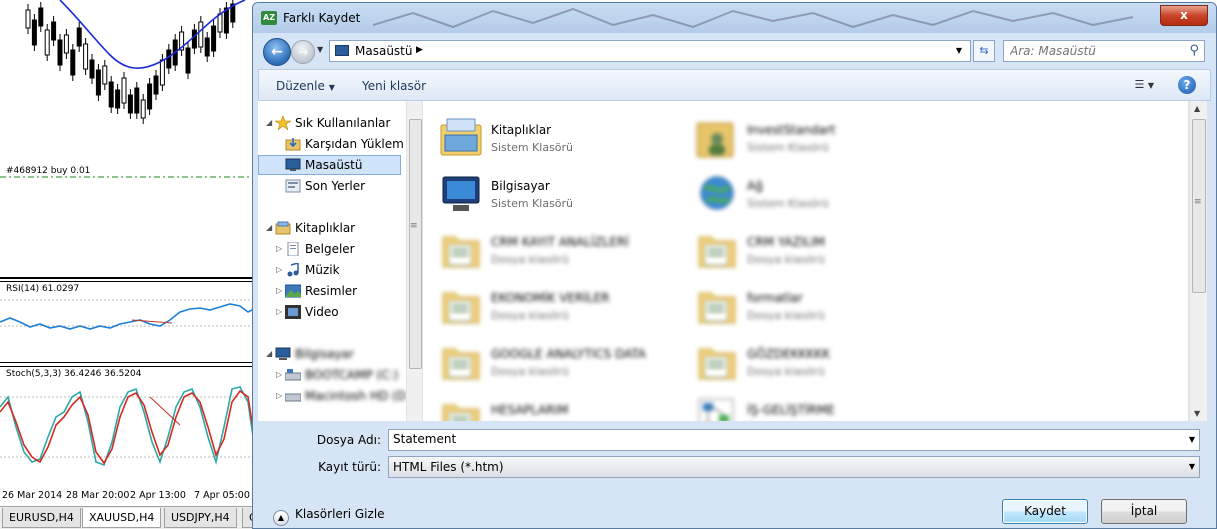 This screenshot has height=529, width=1217. Describe the element at coordinates (564, 251) in the screenshot. I see `file-item: CRM KAYIT ANALİZLERİ Dosya klasörü` at that location.